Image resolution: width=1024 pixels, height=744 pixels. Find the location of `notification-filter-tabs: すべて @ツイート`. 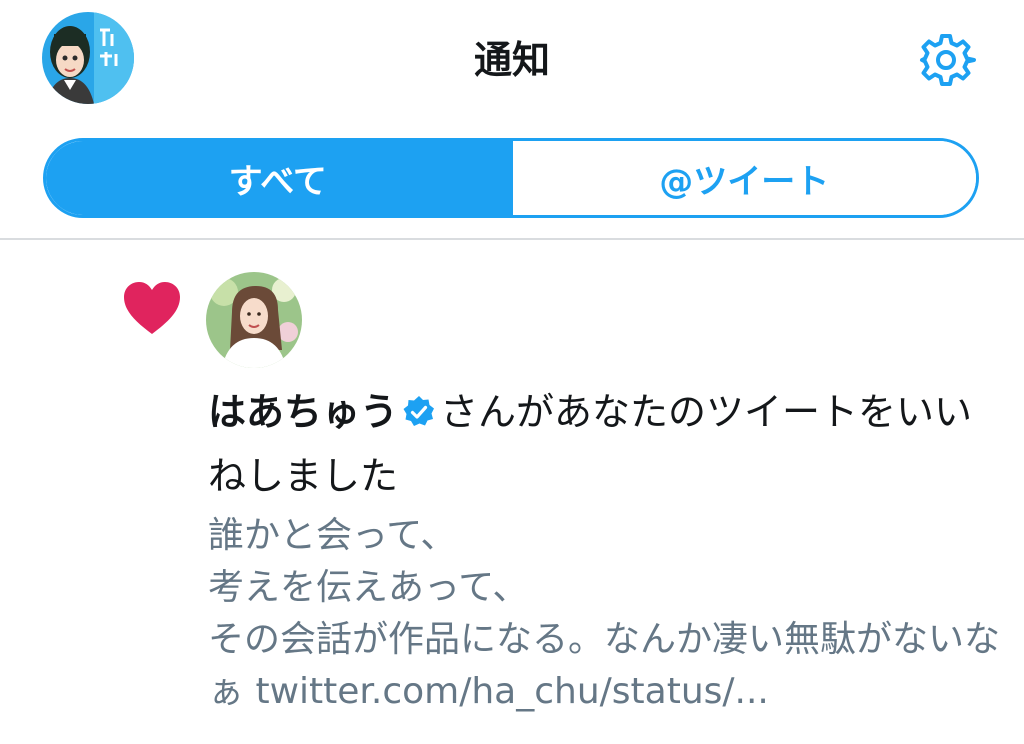

notification-filter-tabs: すべて @ツイート is located at coordinates (511, 178).